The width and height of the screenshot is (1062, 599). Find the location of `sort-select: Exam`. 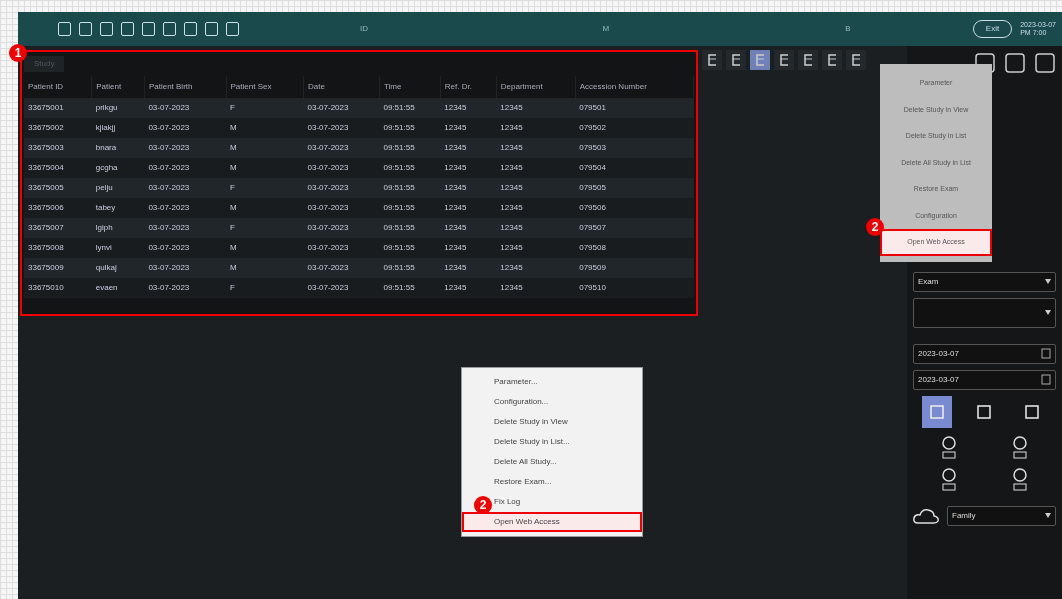

sort-select: Exam is located at coordinates (984, 282).